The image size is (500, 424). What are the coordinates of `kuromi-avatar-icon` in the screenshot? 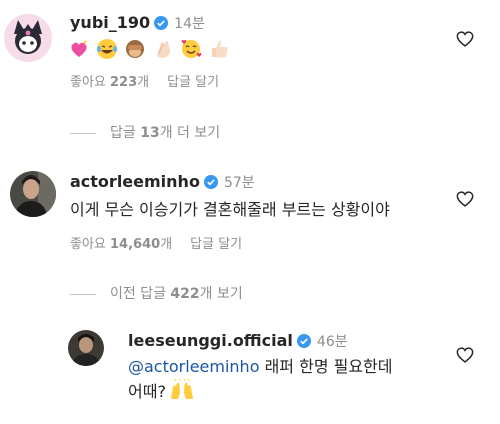 It's located at (28, 38).